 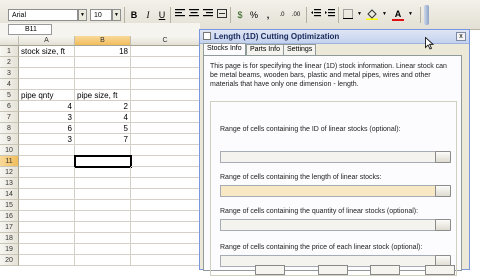 I want to click on borders-dropdown-arrow-icon: ▼, so click(x=359, y=15).